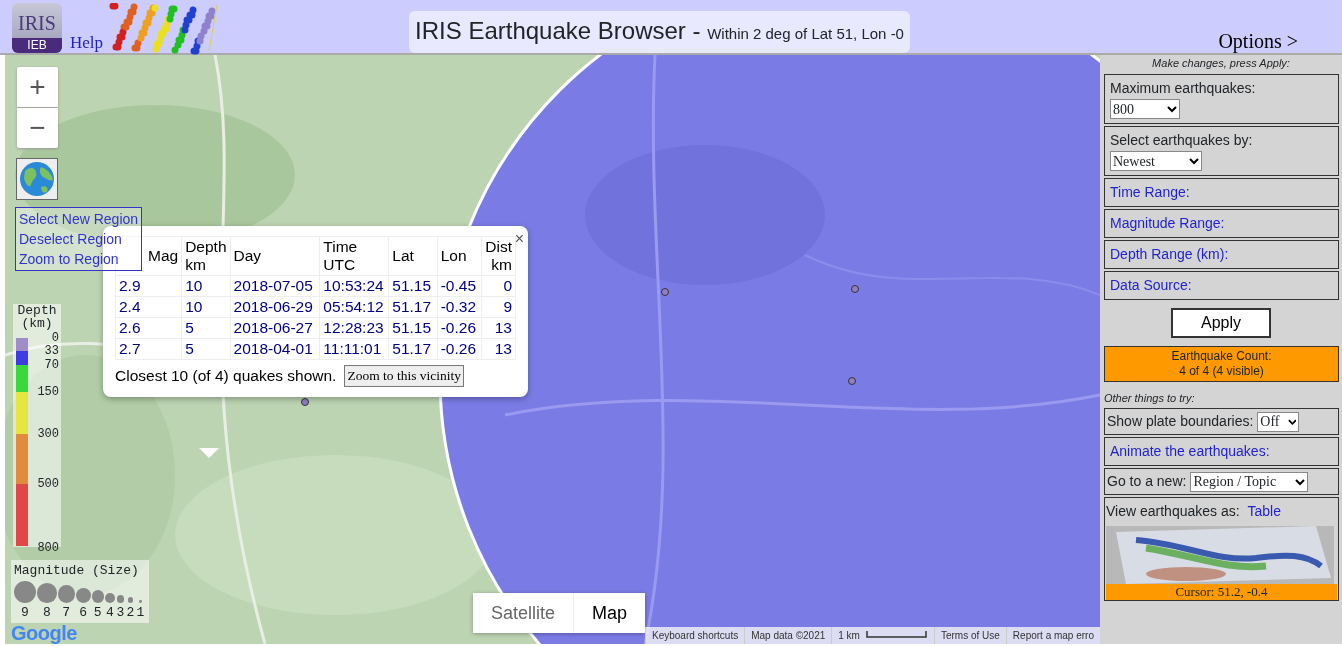  I want to click on tick-label: 70, so click(51, 365).